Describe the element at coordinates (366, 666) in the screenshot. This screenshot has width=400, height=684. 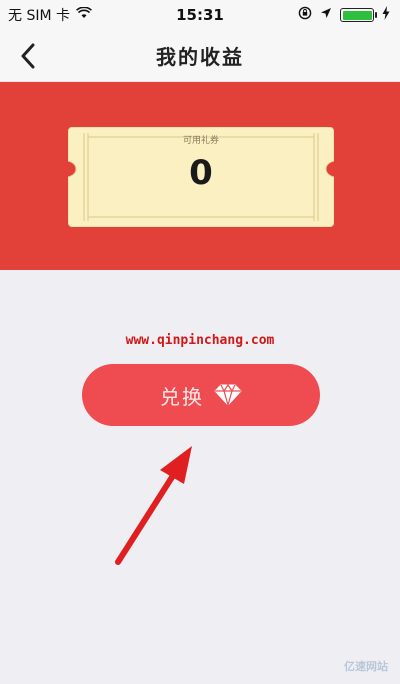
I see `corner-watermark-logo: 亿速网站` at that location.